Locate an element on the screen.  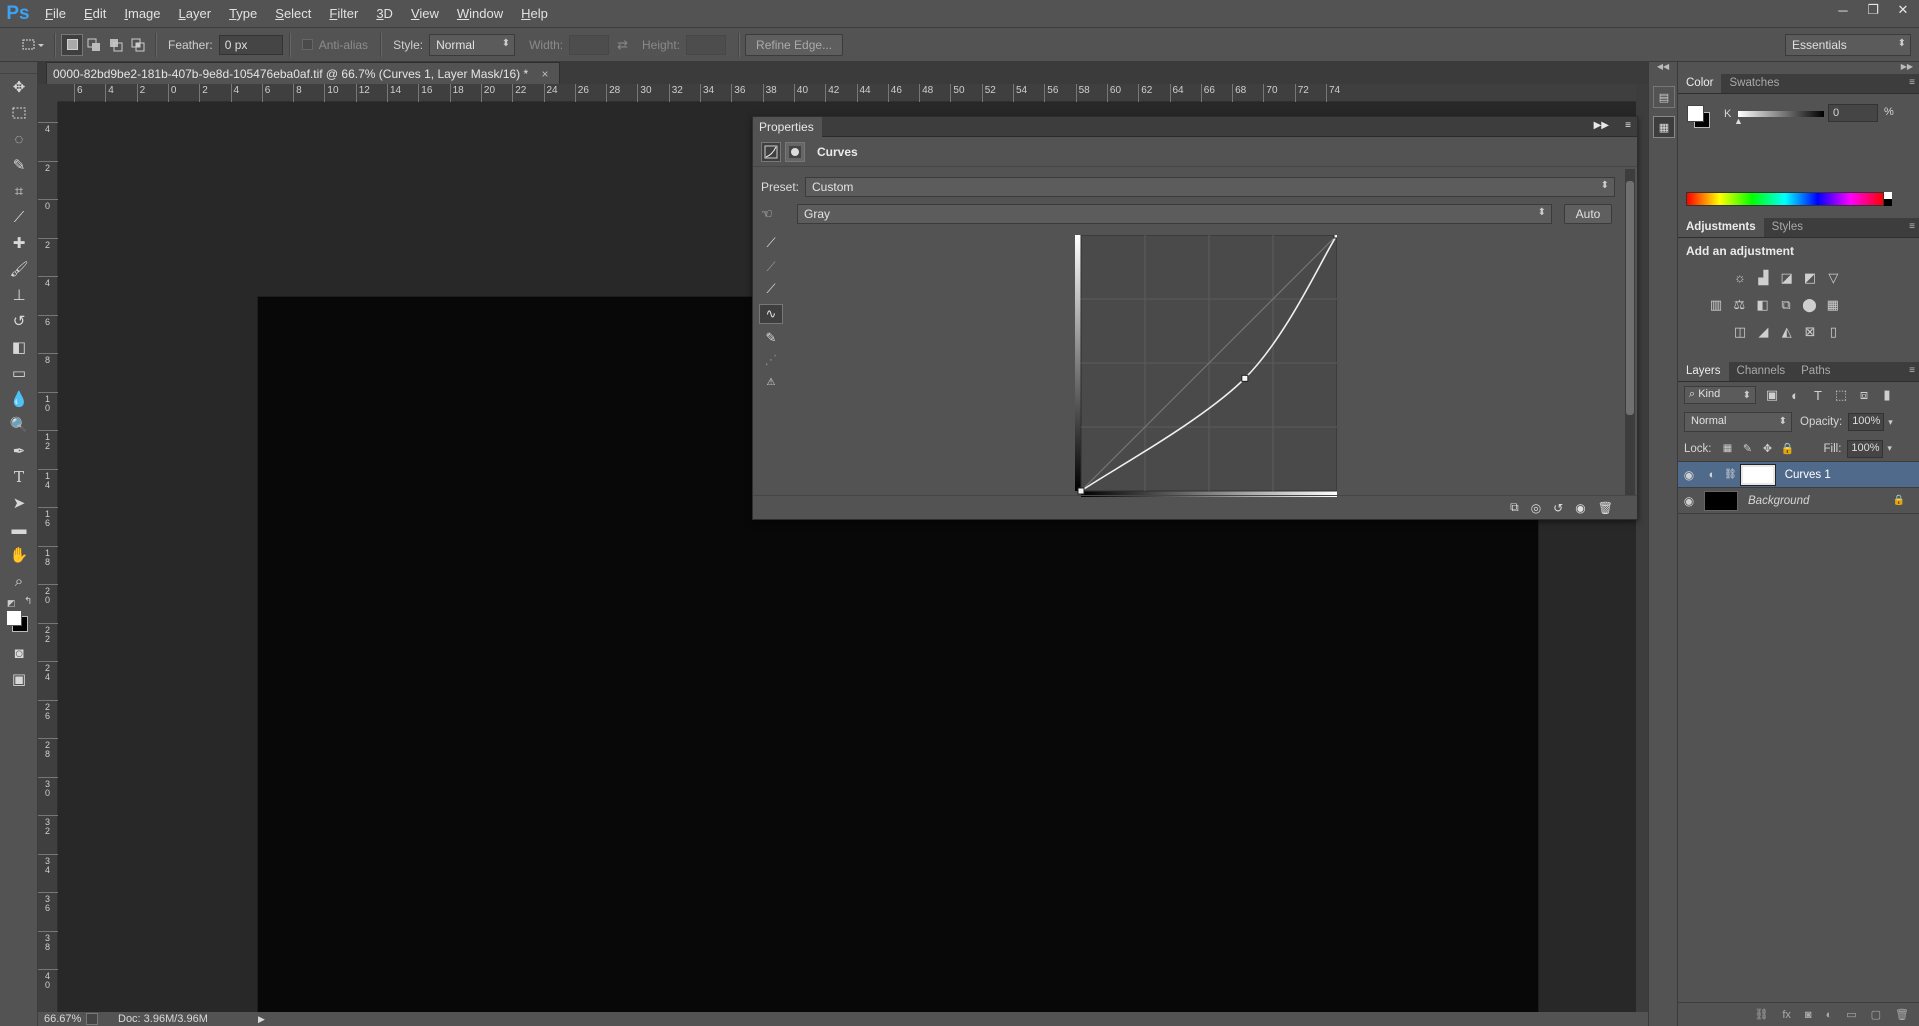
filter-smart-object-icon: ⧈ is located at coordinates (1864, 395).